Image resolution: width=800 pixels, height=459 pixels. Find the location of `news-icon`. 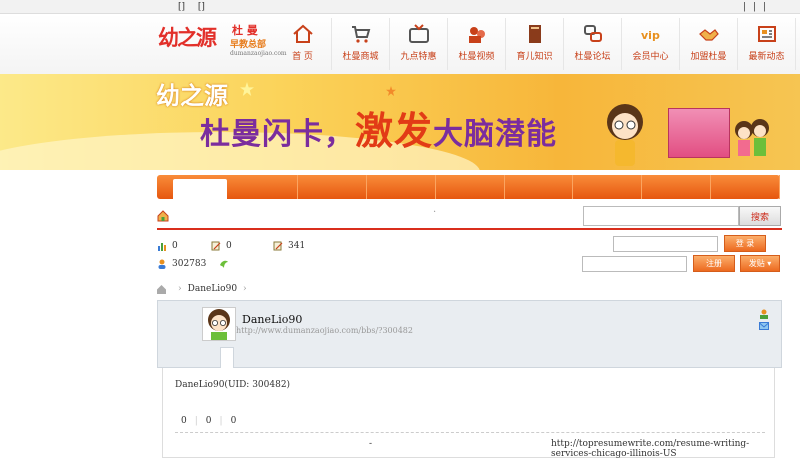

news-icon is located at coordinates (766, 34).